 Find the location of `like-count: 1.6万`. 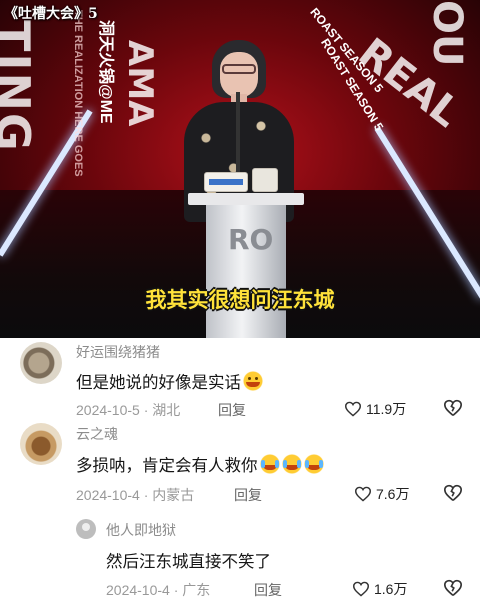

like-count: 1.6万 is located at coordinates (391, 589).